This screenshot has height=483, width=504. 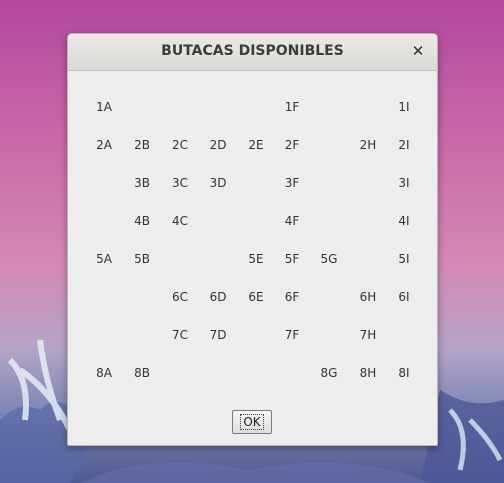 I want to click on seat-label: 6F, so click(x=292, y=297).